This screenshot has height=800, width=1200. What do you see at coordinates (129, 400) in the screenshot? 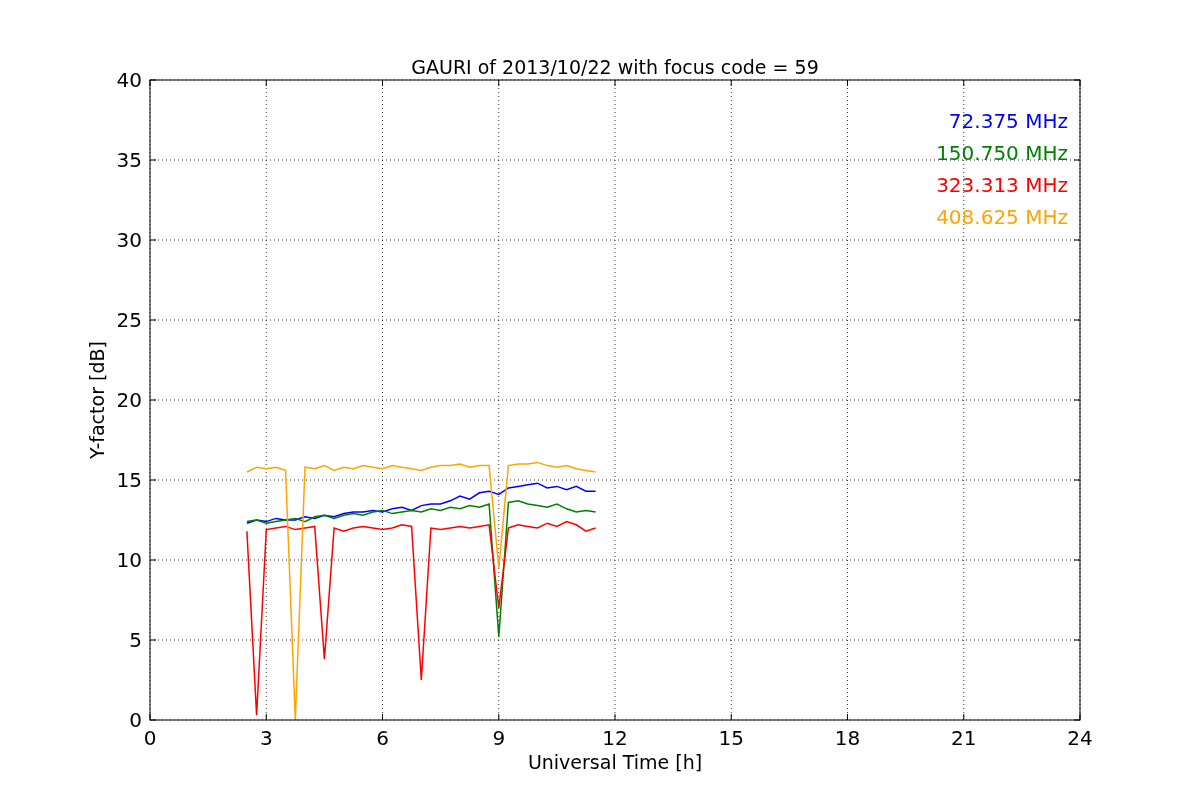
I see `tick-label: 20` at bounding box center [129, 400].